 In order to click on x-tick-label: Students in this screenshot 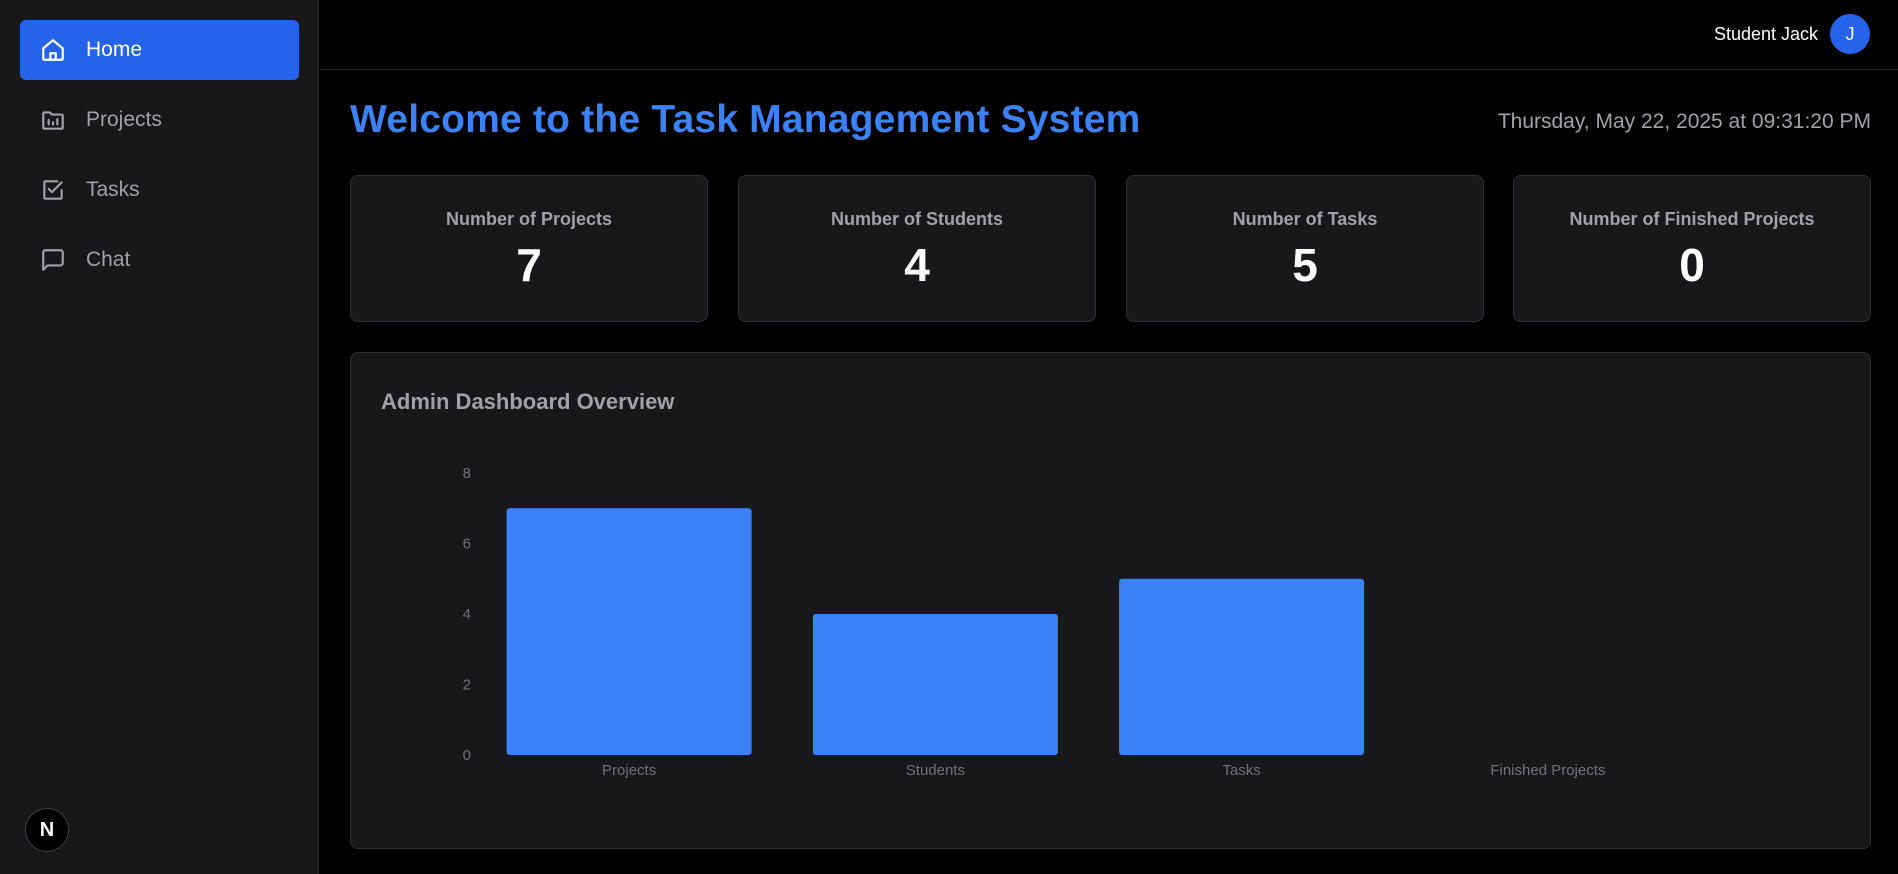, I will do `click(935, 770)`.